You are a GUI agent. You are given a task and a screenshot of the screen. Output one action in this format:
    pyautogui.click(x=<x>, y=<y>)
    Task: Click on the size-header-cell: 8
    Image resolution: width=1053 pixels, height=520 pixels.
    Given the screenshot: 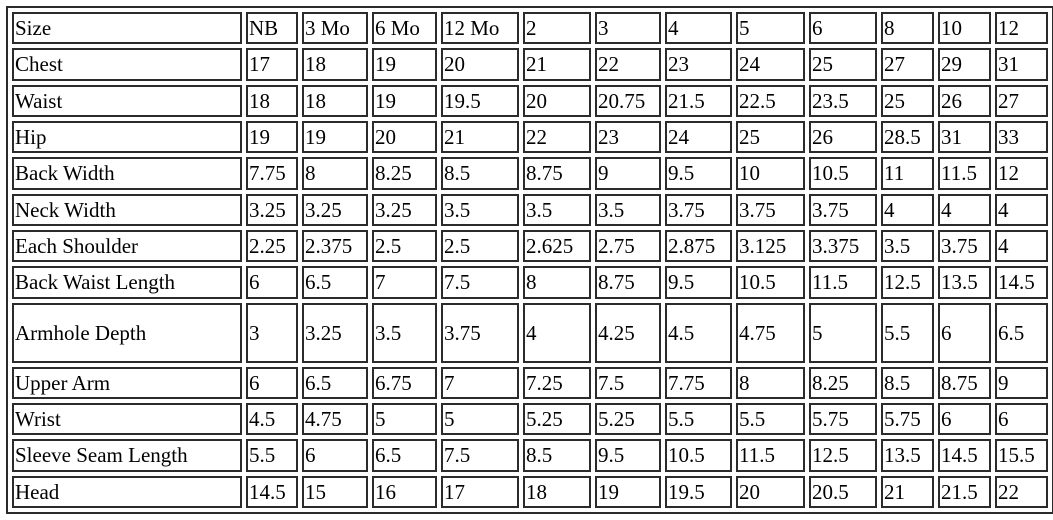 What is the action you would take?
    pyautogui.click(x=907, y=28)
    